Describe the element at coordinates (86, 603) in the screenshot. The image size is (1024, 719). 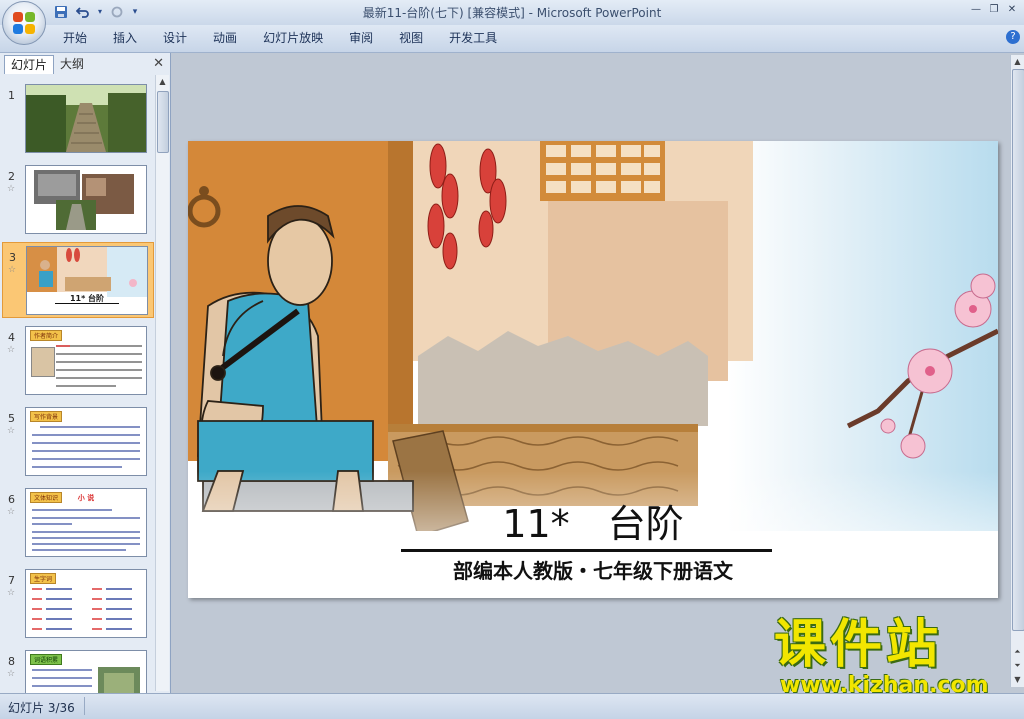
I see `thumbnail-image: 生字词` at that location.